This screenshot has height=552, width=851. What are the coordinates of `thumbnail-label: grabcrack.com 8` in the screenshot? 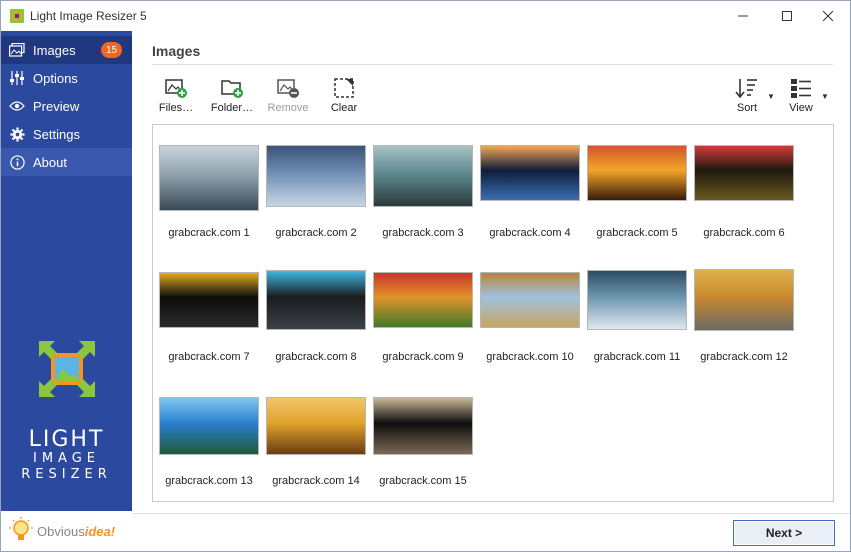 It's located at (316, 357).